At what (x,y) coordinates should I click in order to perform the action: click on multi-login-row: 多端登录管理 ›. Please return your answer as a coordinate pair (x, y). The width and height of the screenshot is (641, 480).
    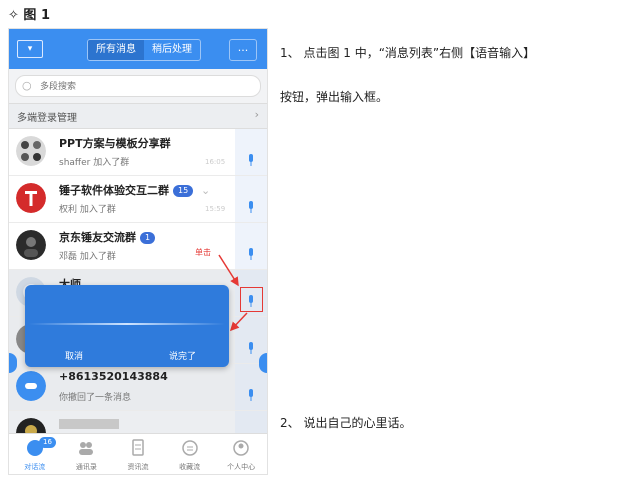
    Looking at the image, I should click on (138, 116).